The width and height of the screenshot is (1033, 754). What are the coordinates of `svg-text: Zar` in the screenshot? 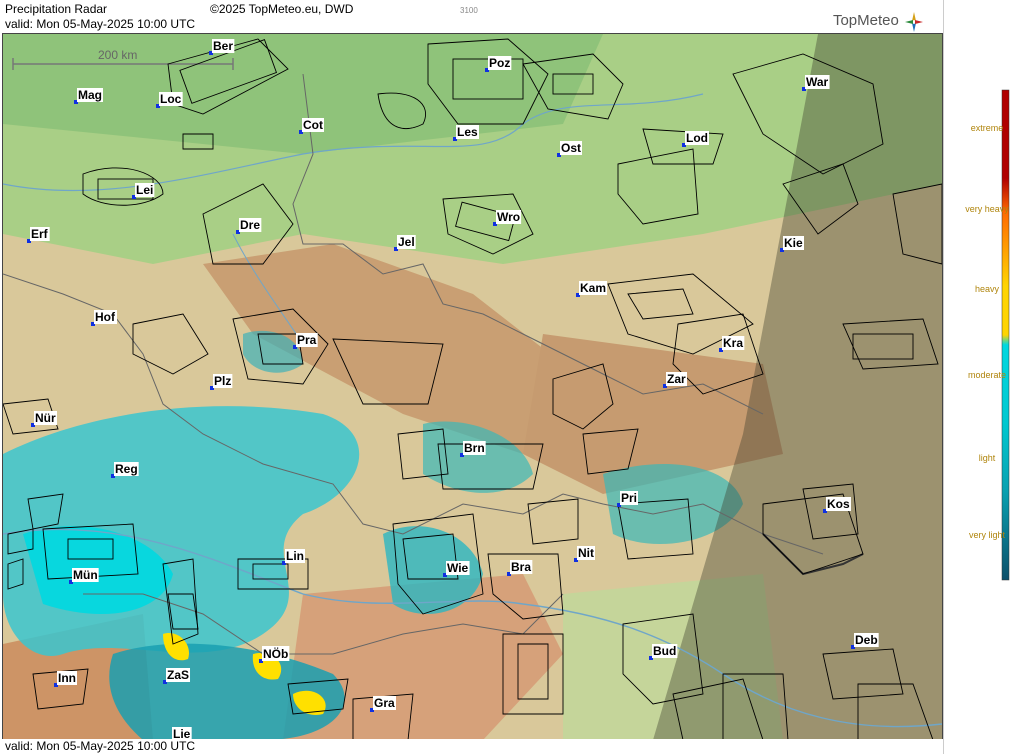 It's located at (676, 379).